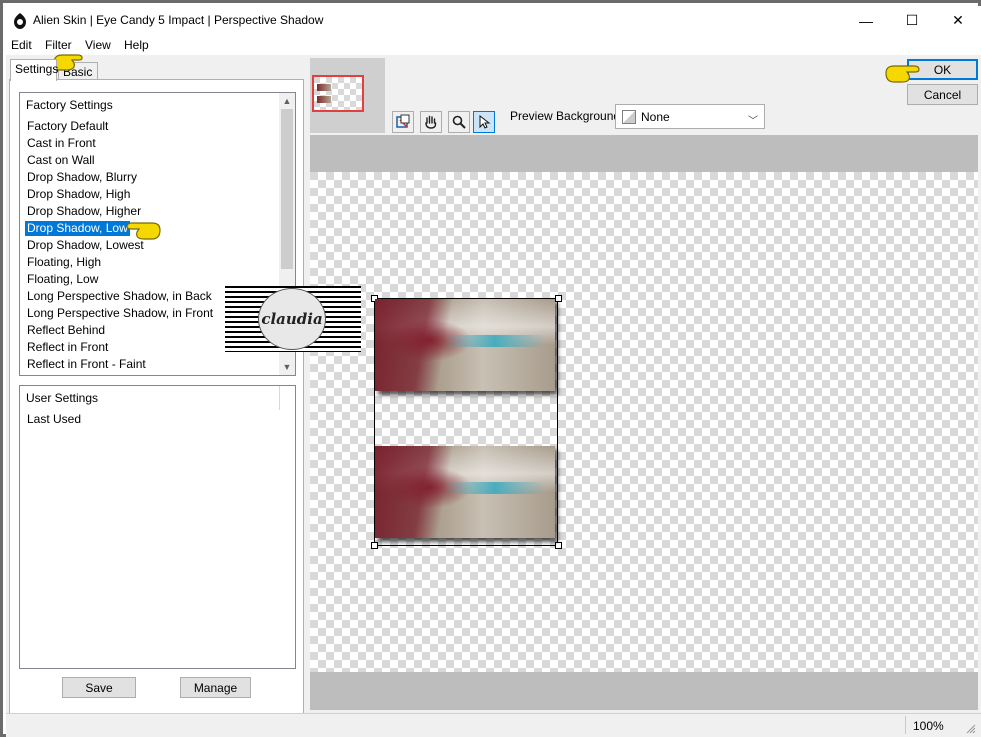  Describe the element at coordinates (629, 117) in the screenshot. I see `background-swatch-icon` at that location.